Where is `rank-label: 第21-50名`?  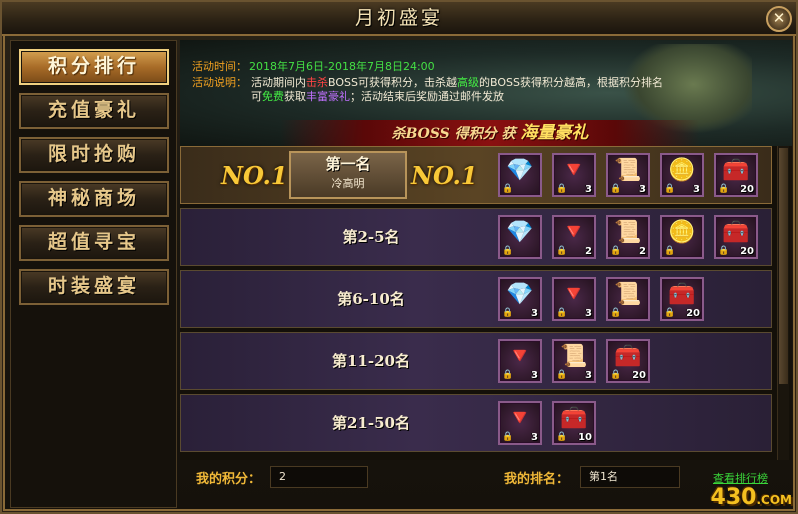 rank-label: 第21-50名 is located at coordinates (371, 423).